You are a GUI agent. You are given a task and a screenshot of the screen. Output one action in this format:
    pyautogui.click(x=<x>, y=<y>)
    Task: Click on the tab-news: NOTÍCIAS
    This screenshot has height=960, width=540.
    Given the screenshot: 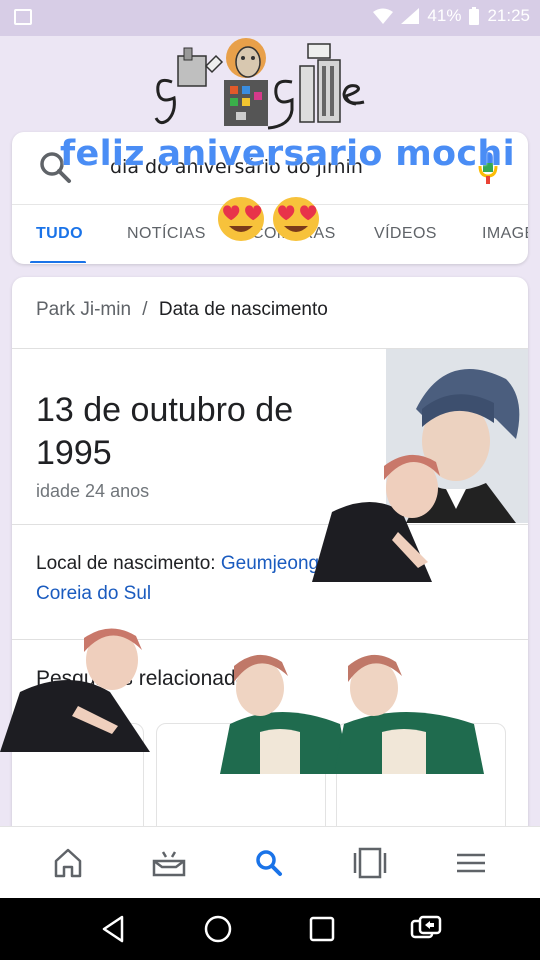 What is the action you would take?
    pyautogui.click(x=166, y=234)
    